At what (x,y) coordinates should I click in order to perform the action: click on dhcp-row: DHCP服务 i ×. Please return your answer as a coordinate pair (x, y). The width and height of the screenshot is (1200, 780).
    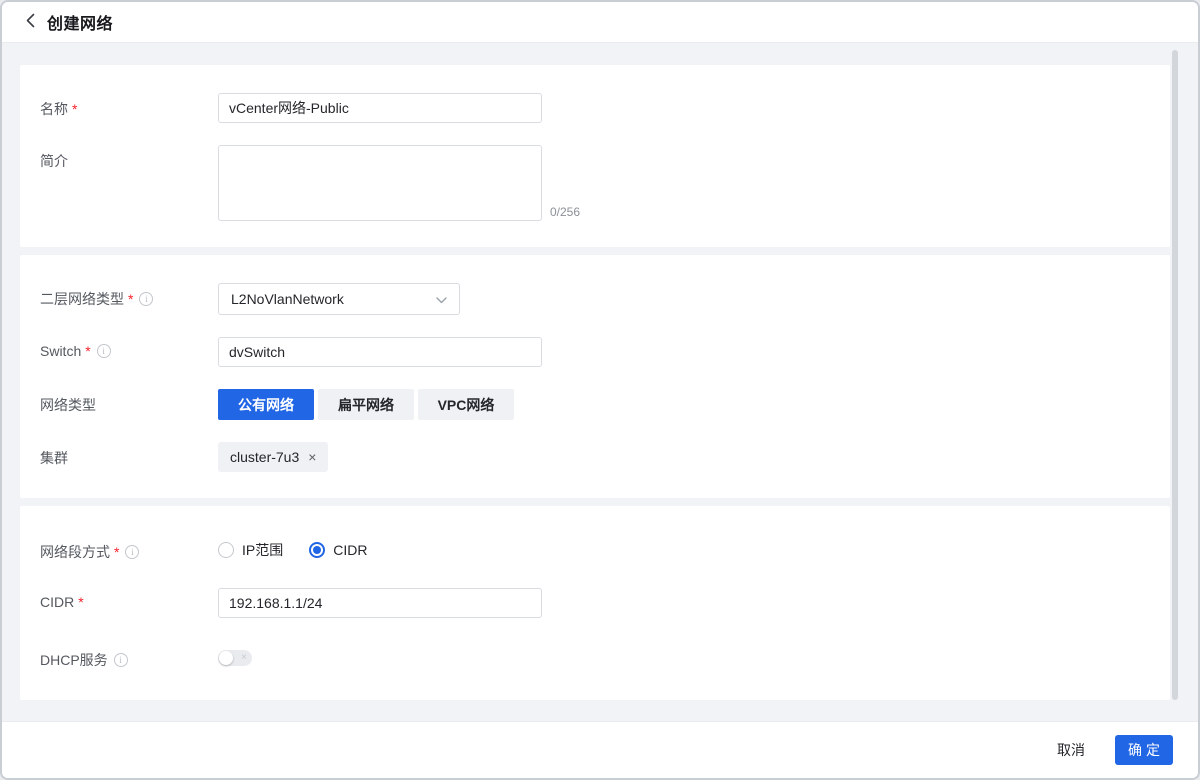
    Looking at the image, I should click on (595, 657).